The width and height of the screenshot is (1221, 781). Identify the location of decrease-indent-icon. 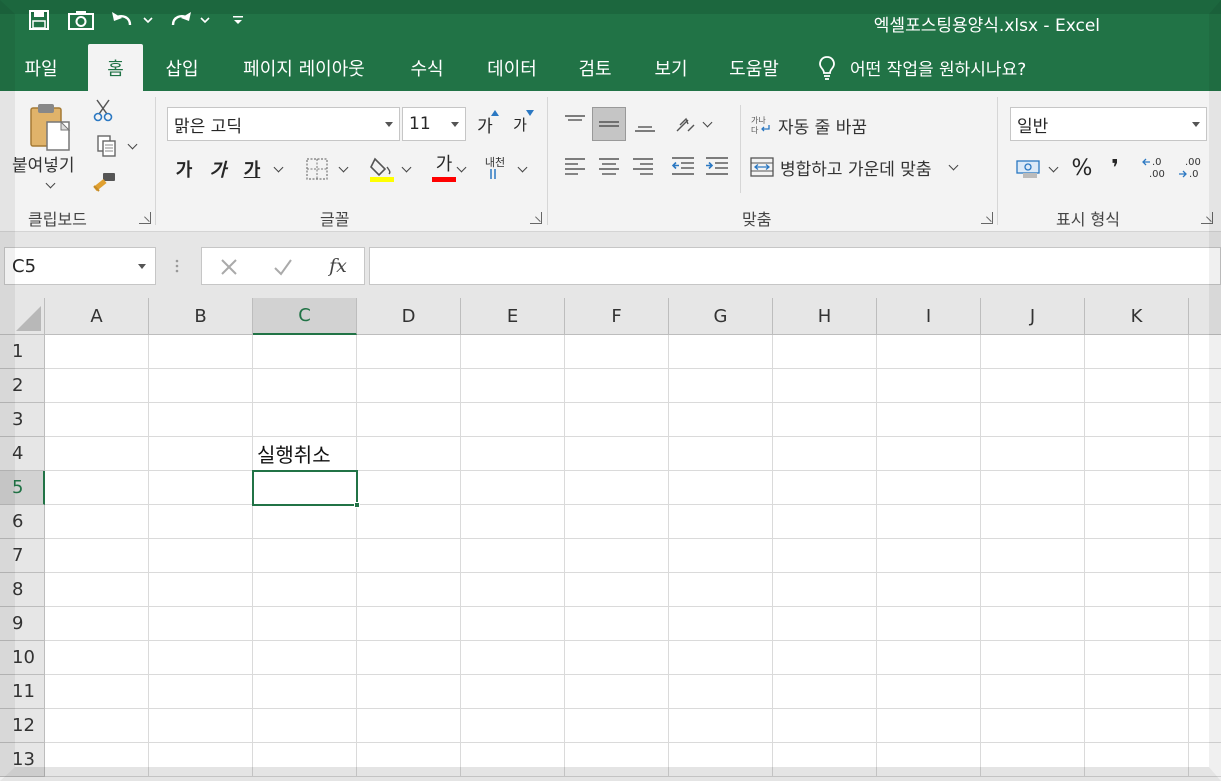
(683, 166).